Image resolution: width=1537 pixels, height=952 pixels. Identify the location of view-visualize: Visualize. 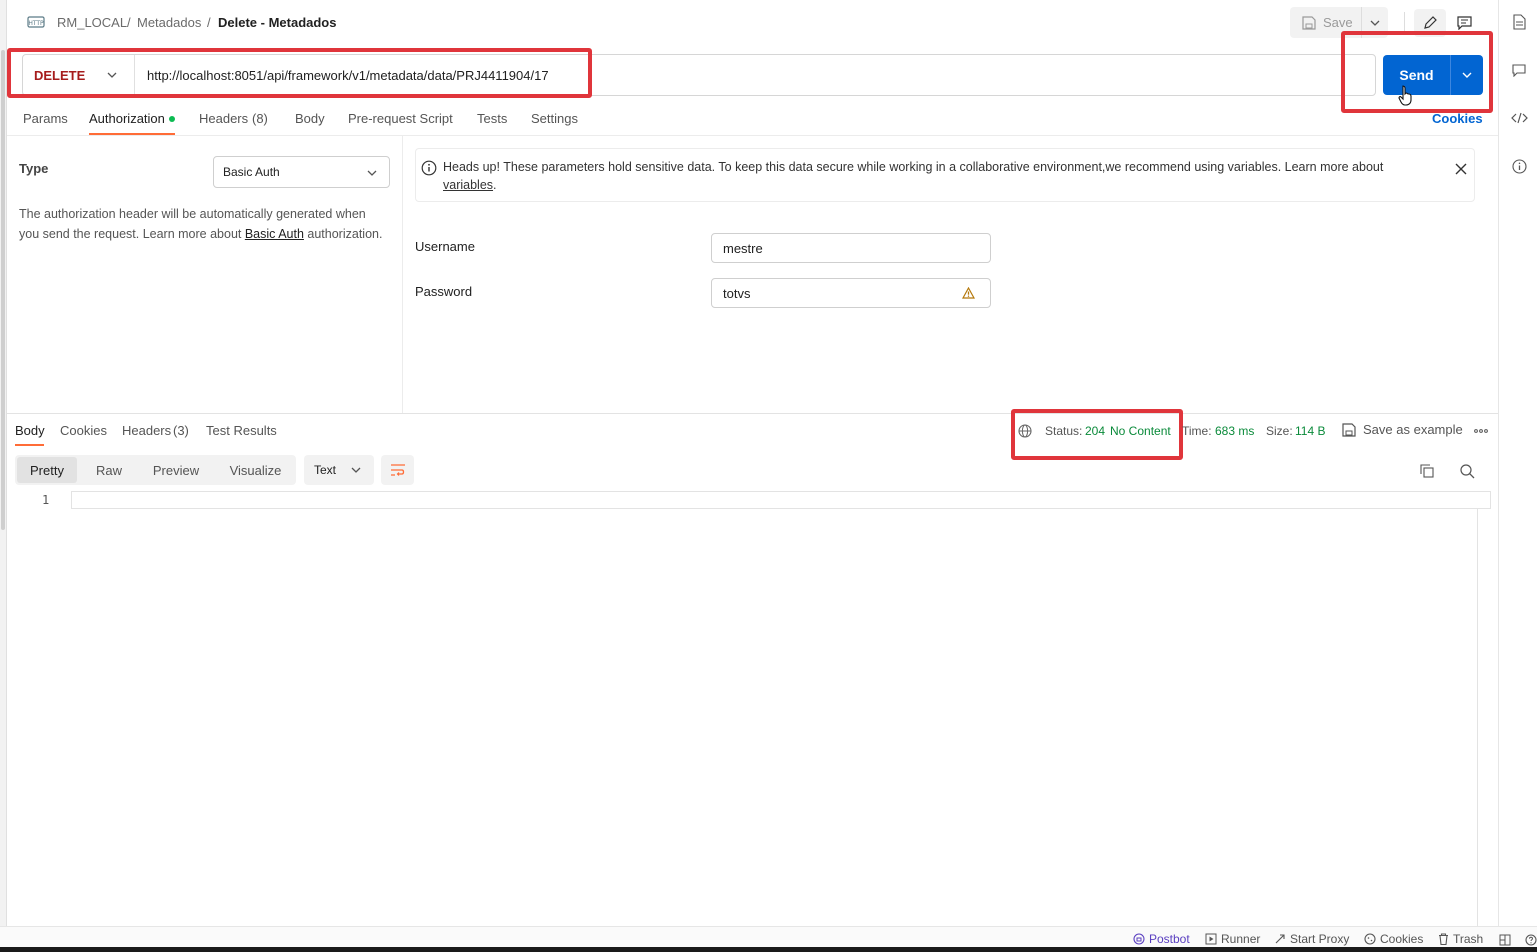
(255, 470).